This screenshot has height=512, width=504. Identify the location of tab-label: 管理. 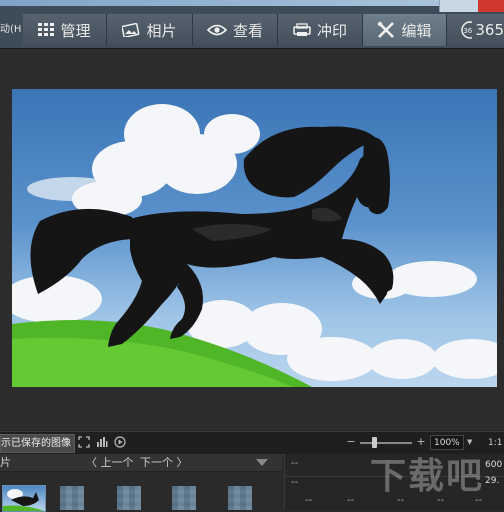
(75, 30).